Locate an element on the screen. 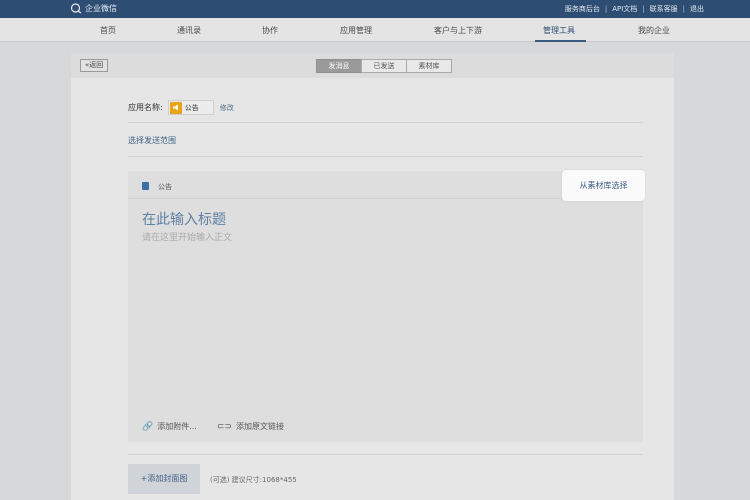 This screenshot has width=750, height=500. message-tabs: 发消息 已发送 素材库 is located at coordinates (384, 66).